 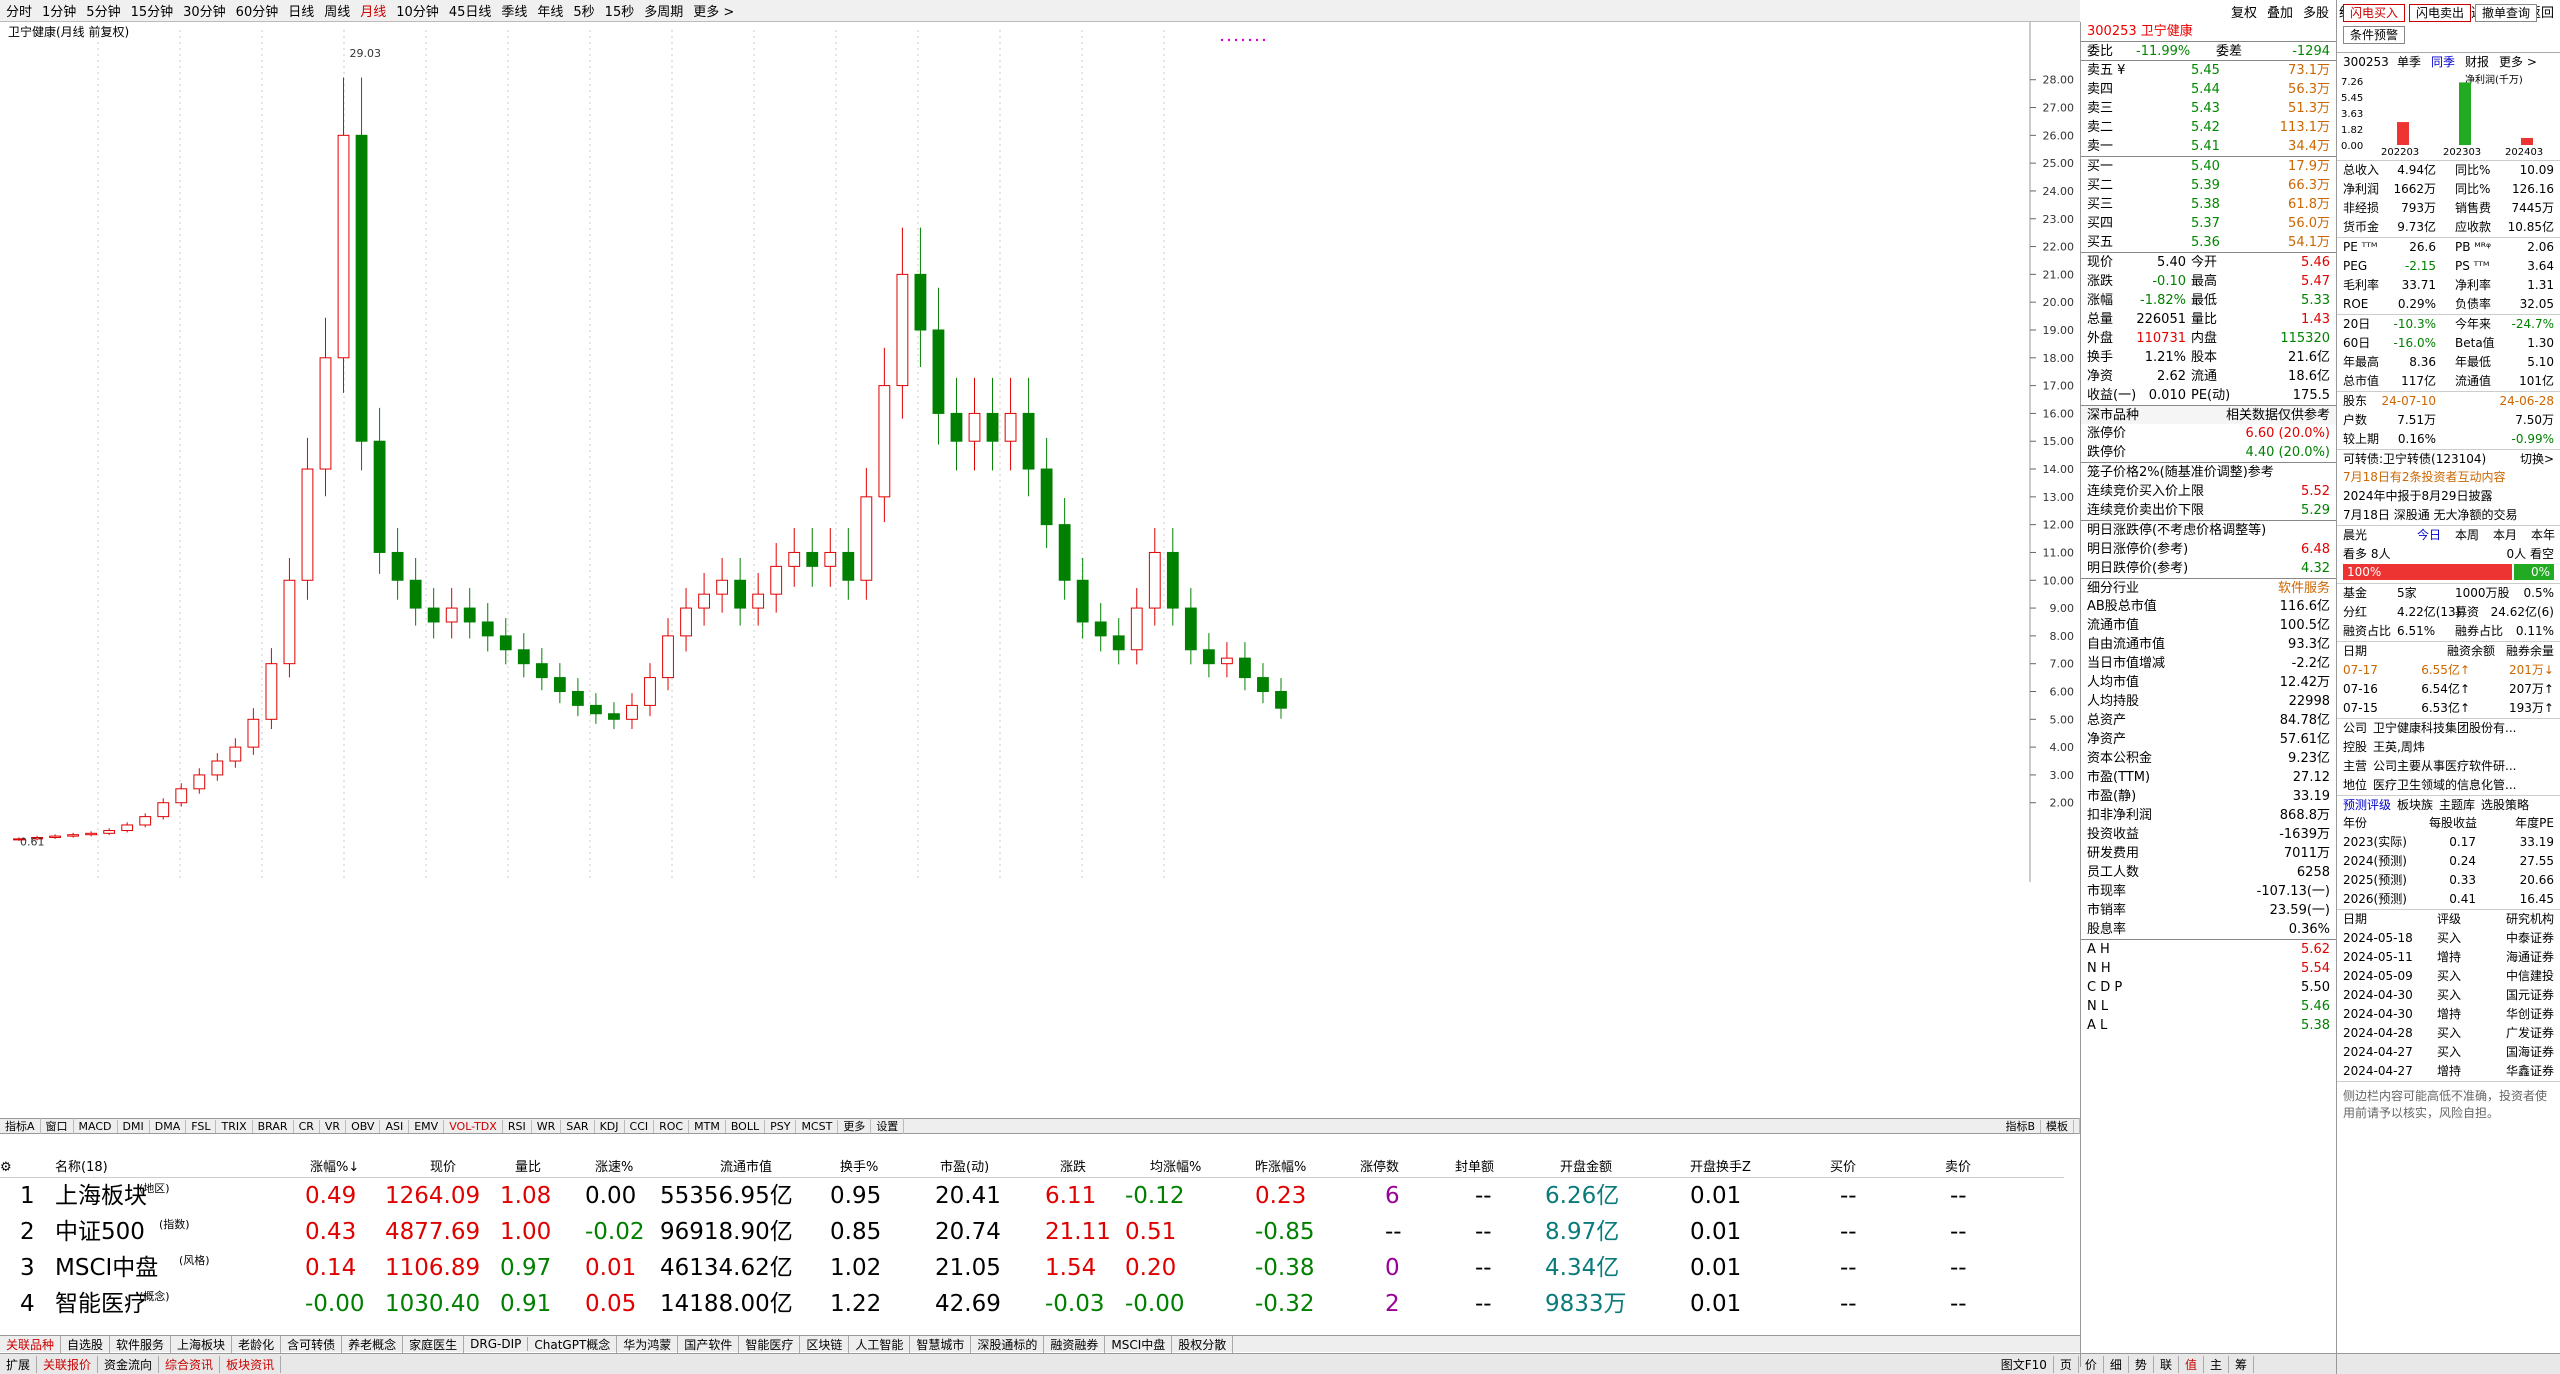 I want to click on rating-row: 2024-04-28 买入 广发证券, so click(x=2448, y=1033).